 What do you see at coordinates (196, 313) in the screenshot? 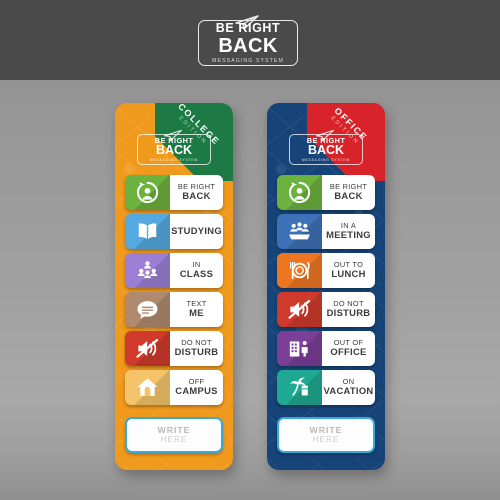
I see `button-label-line2: ME` at bounding box center [196, 313].